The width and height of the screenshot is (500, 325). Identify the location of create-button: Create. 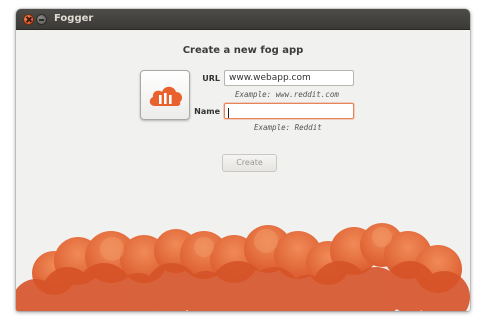
(249, 163).